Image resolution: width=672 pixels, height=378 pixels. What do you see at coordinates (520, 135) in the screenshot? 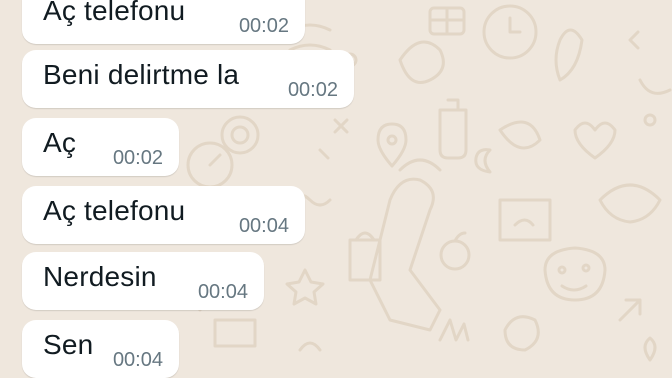
I see `leaf-doodle-icon` at bounding box center [520, 135].